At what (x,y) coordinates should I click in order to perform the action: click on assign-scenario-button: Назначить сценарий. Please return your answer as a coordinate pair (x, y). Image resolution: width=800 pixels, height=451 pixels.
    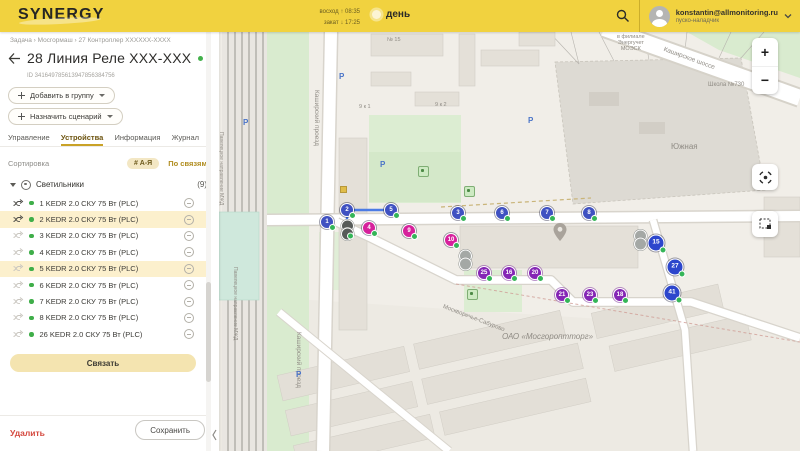
    Looking at the image, I should click on (65, 116).